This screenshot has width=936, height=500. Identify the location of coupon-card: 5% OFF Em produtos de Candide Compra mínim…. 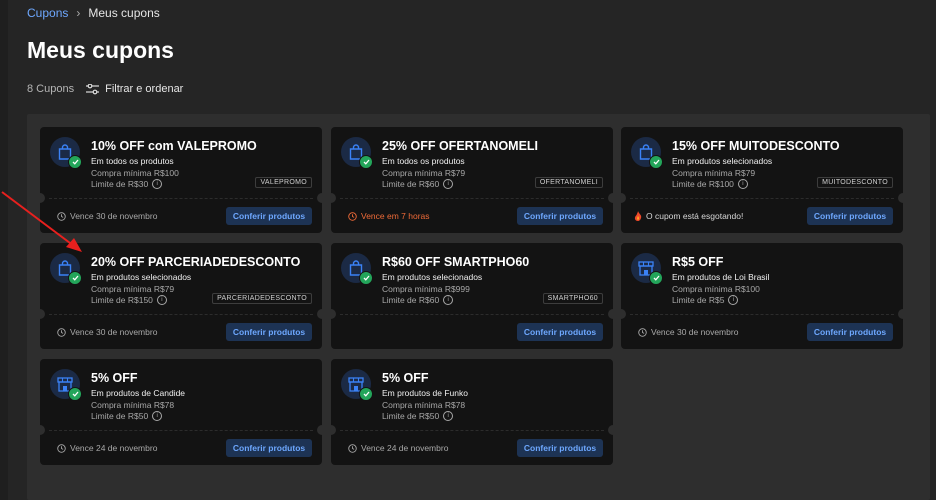
(181, 412).